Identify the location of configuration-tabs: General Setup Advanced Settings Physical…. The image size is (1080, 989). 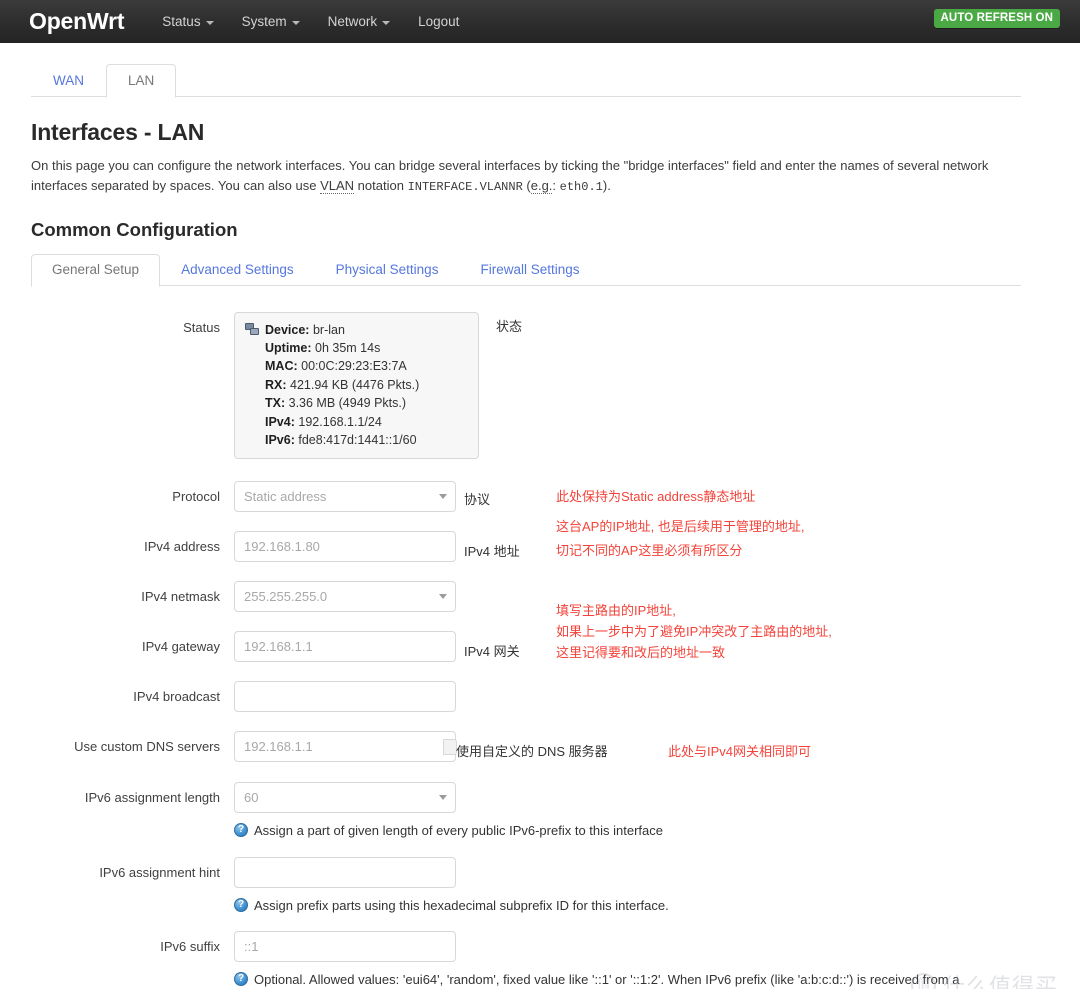
(540, 270).